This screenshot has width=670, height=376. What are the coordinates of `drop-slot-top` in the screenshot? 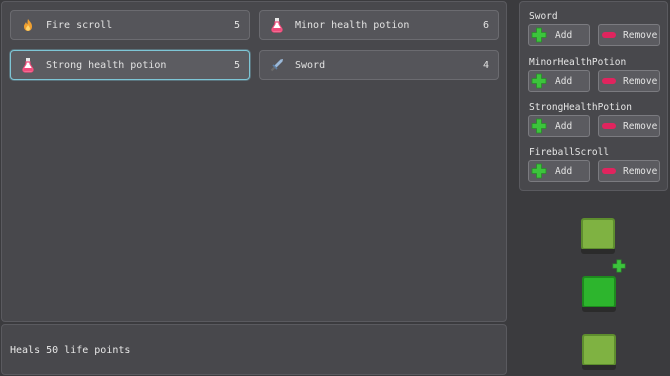 It's located at (598, 236).